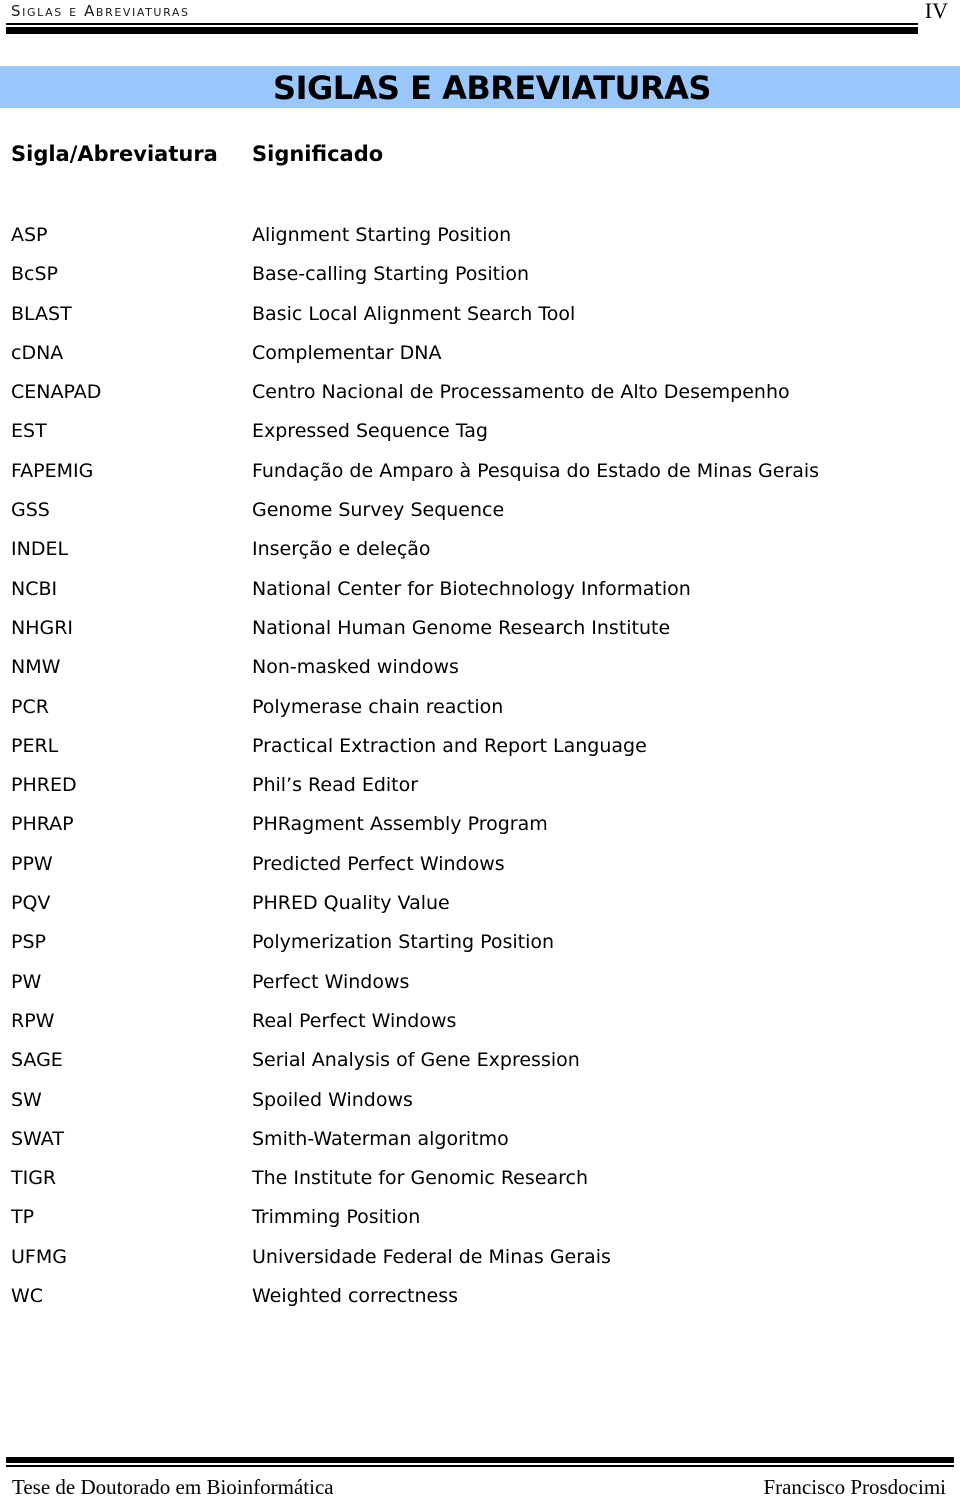  I want to click on table-row: NMW Non-masked windows, so click(480, 673).